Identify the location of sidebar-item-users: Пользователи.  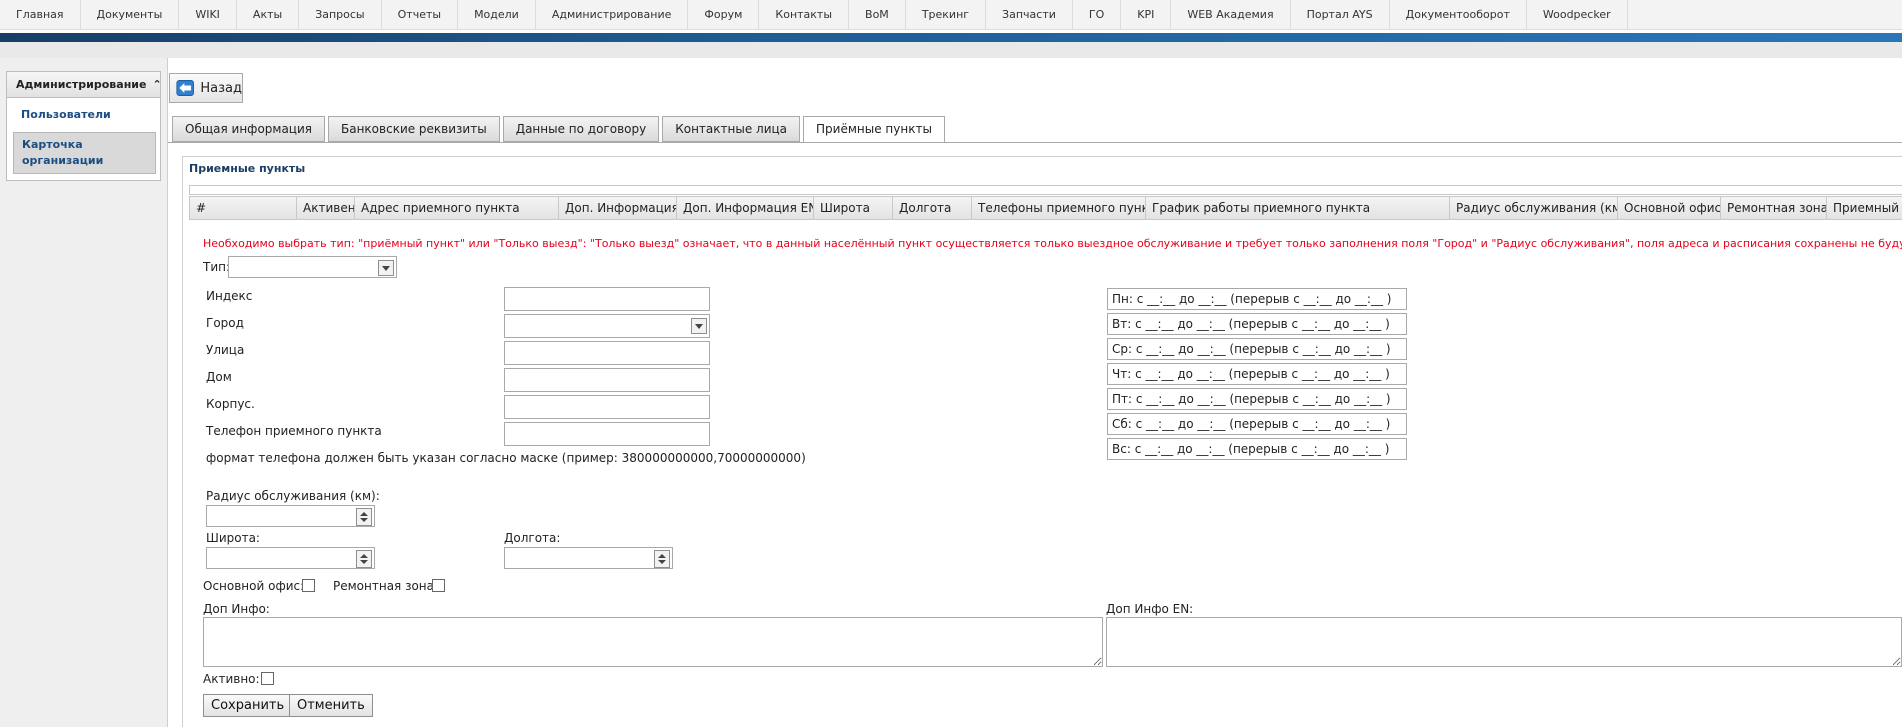
(90, 114).